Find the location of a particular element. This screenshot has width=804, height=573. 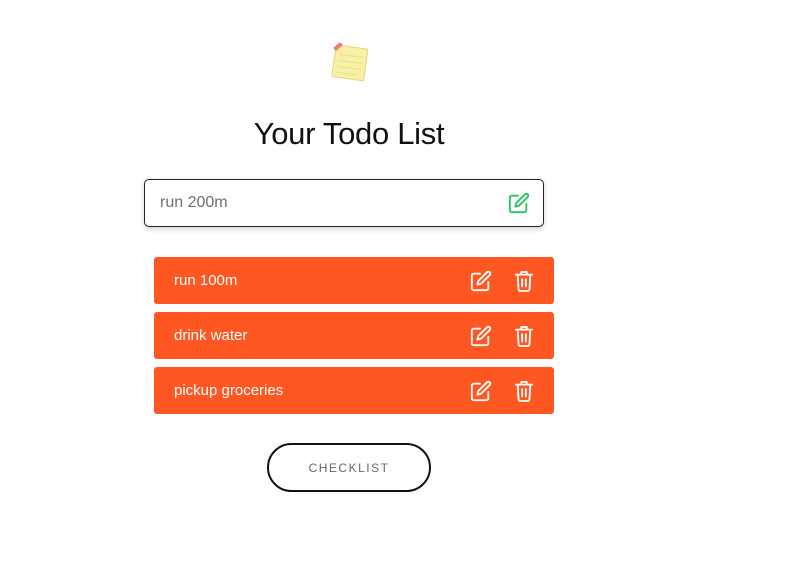

sticky-note-icon is located at coordinates (351, 62).